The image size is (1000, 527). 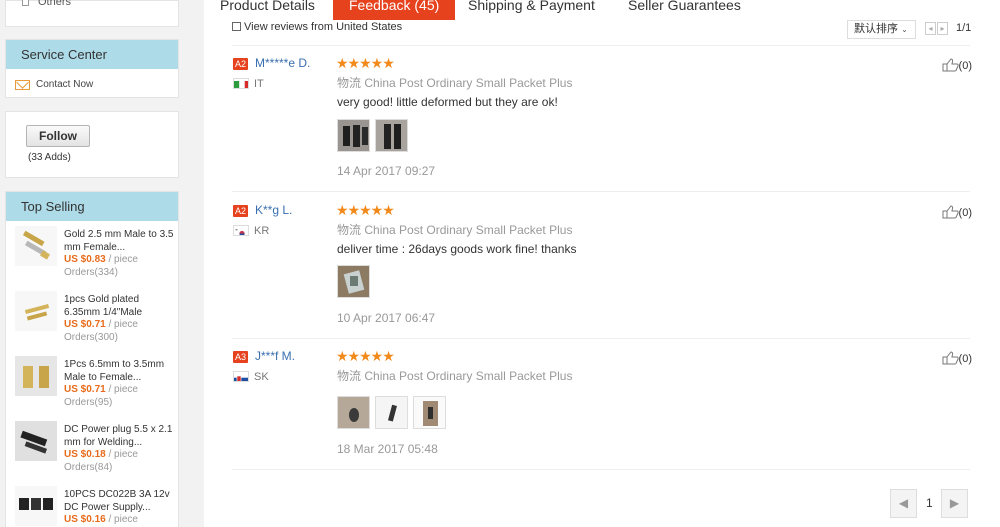 I want to click on prev-page-button: ◀, so click(x=903, y=503).